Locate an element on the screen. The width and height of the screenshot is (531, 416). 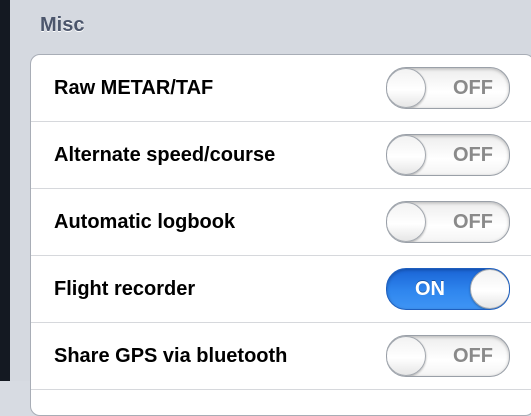
setting-label: Flight recorder is located at coordinates (125, 288).